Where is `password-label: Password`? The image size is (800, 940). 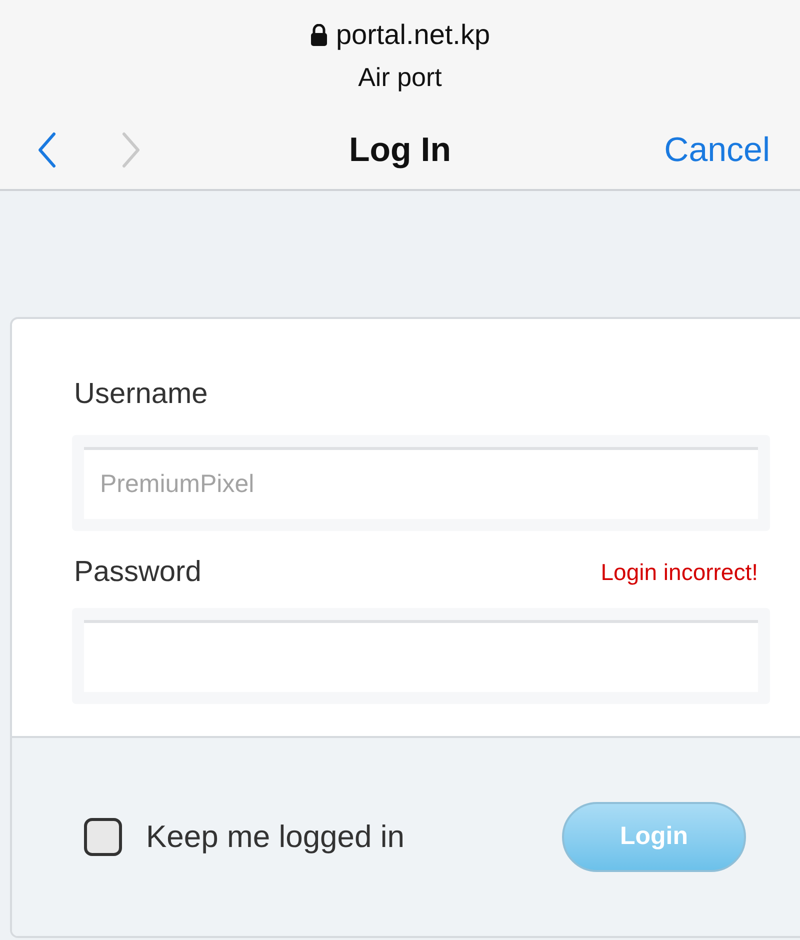 password-label: Password is located at coordinates (138, 572).